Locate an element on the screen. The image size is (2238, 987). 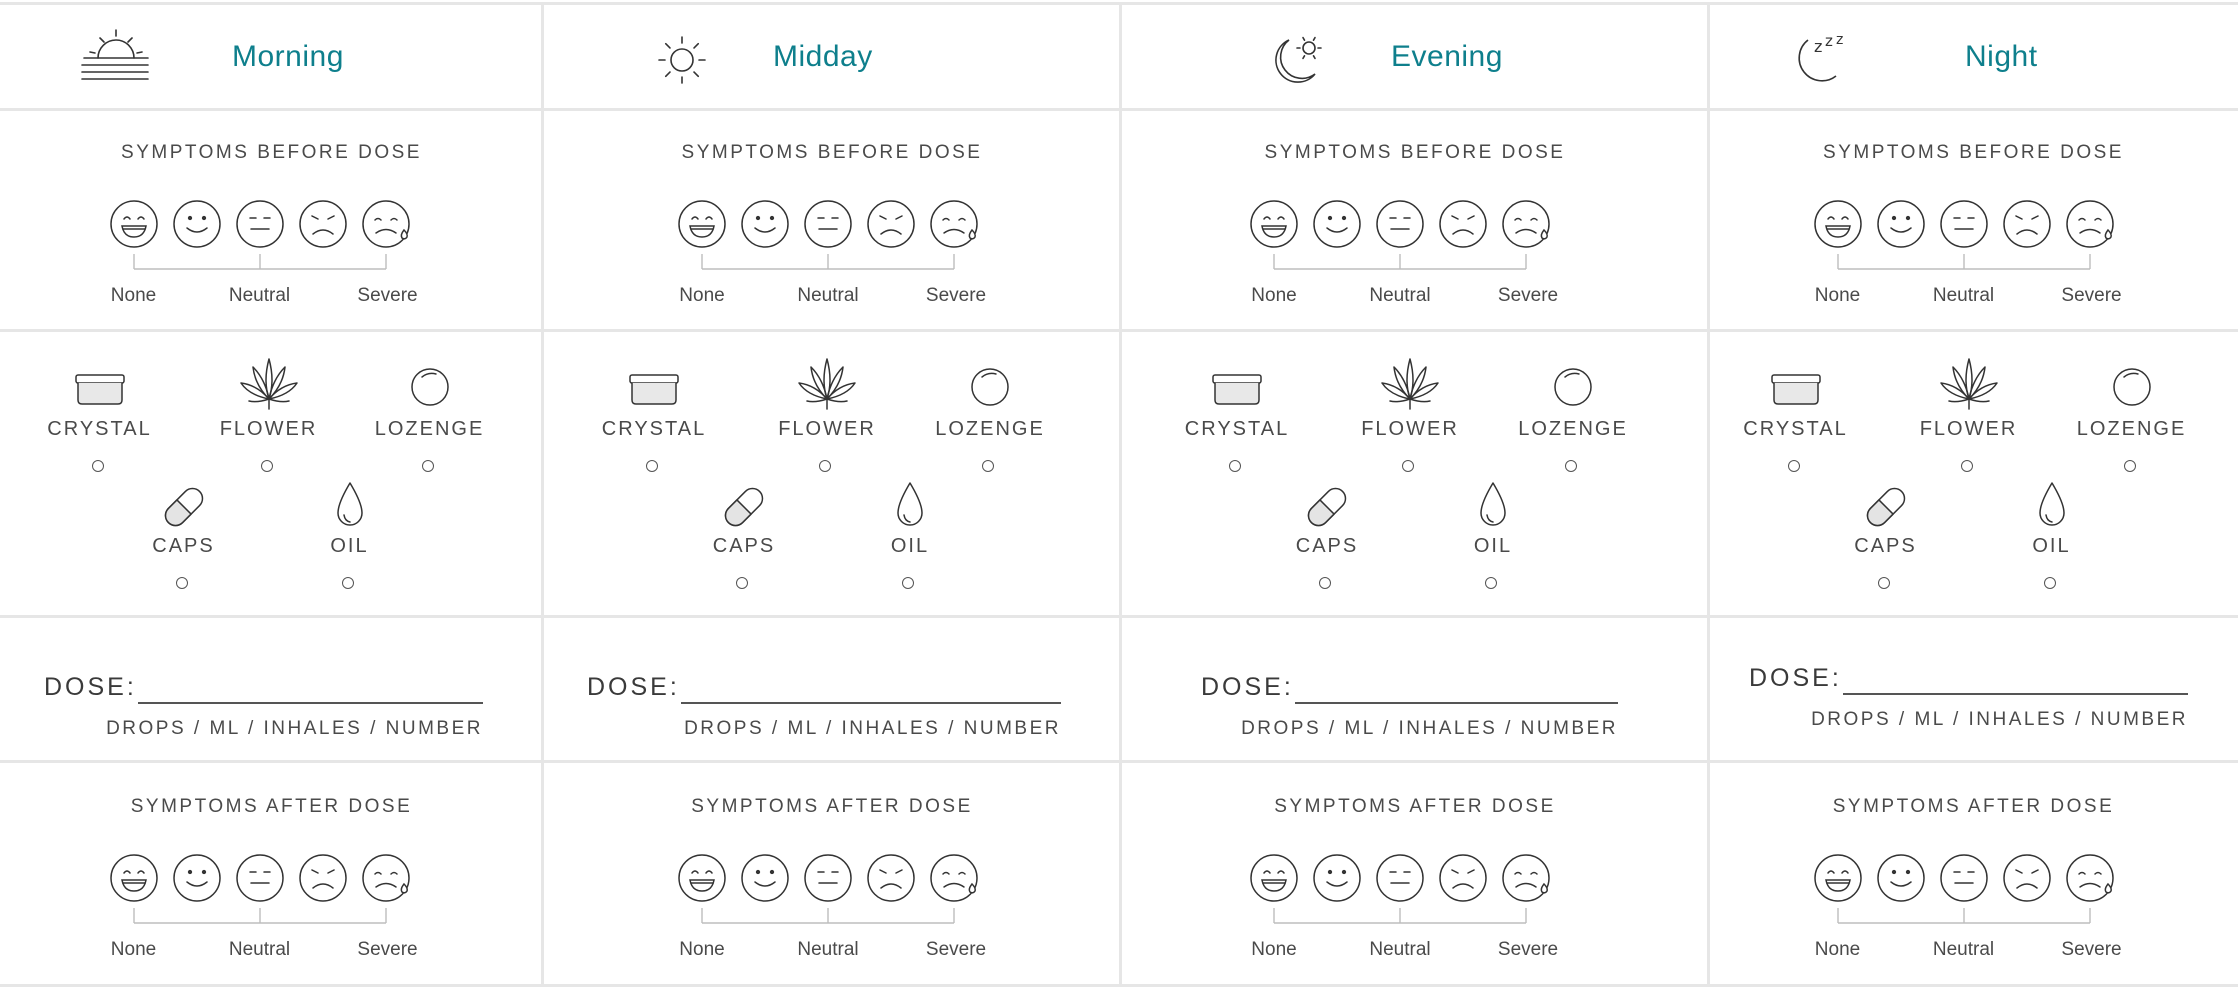
lozenge-icon is located at coordinates (2132, 385).